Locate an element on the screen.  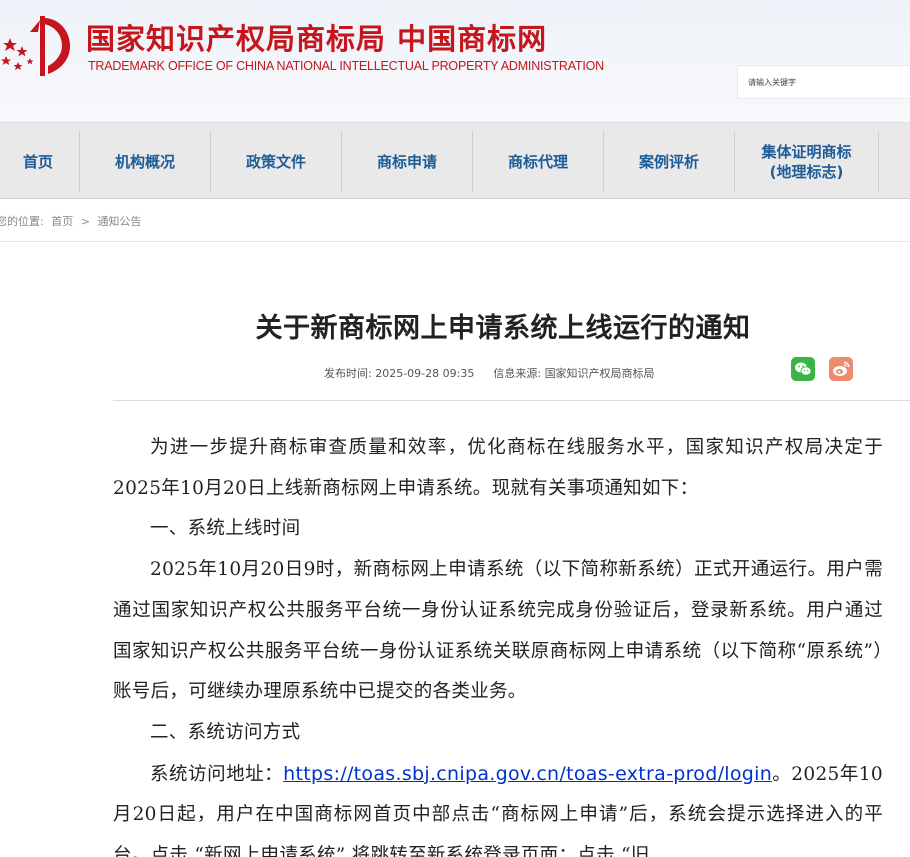
nav-label: 政策文件 is located at coordinates (275, 161).